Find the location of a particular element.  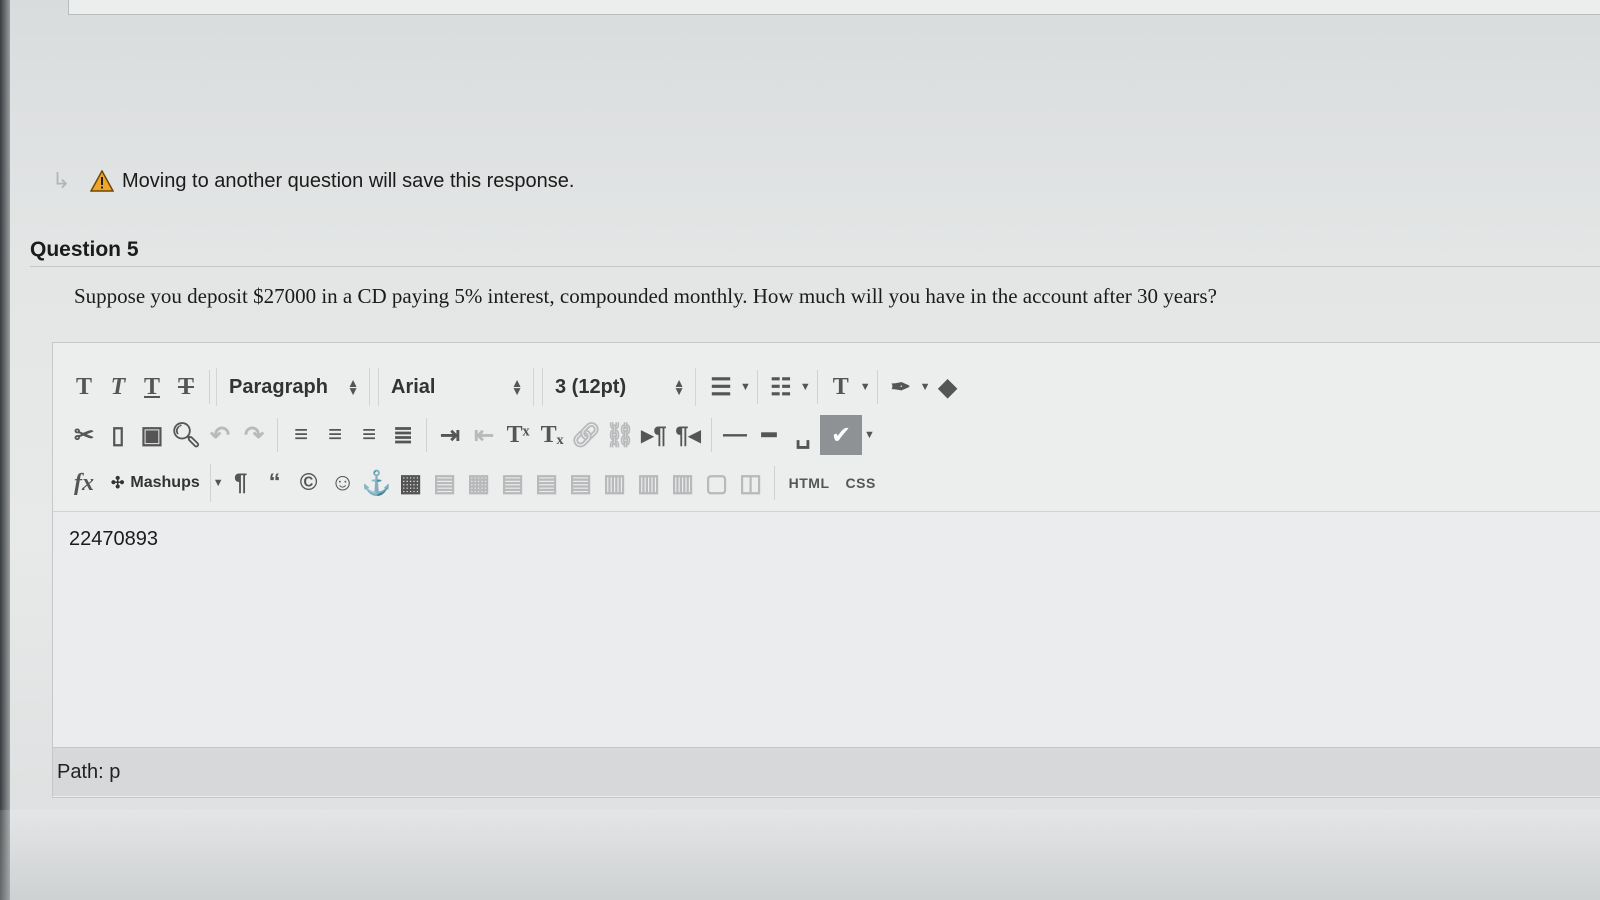

underline-button: T is located at coordinates (152, 387).